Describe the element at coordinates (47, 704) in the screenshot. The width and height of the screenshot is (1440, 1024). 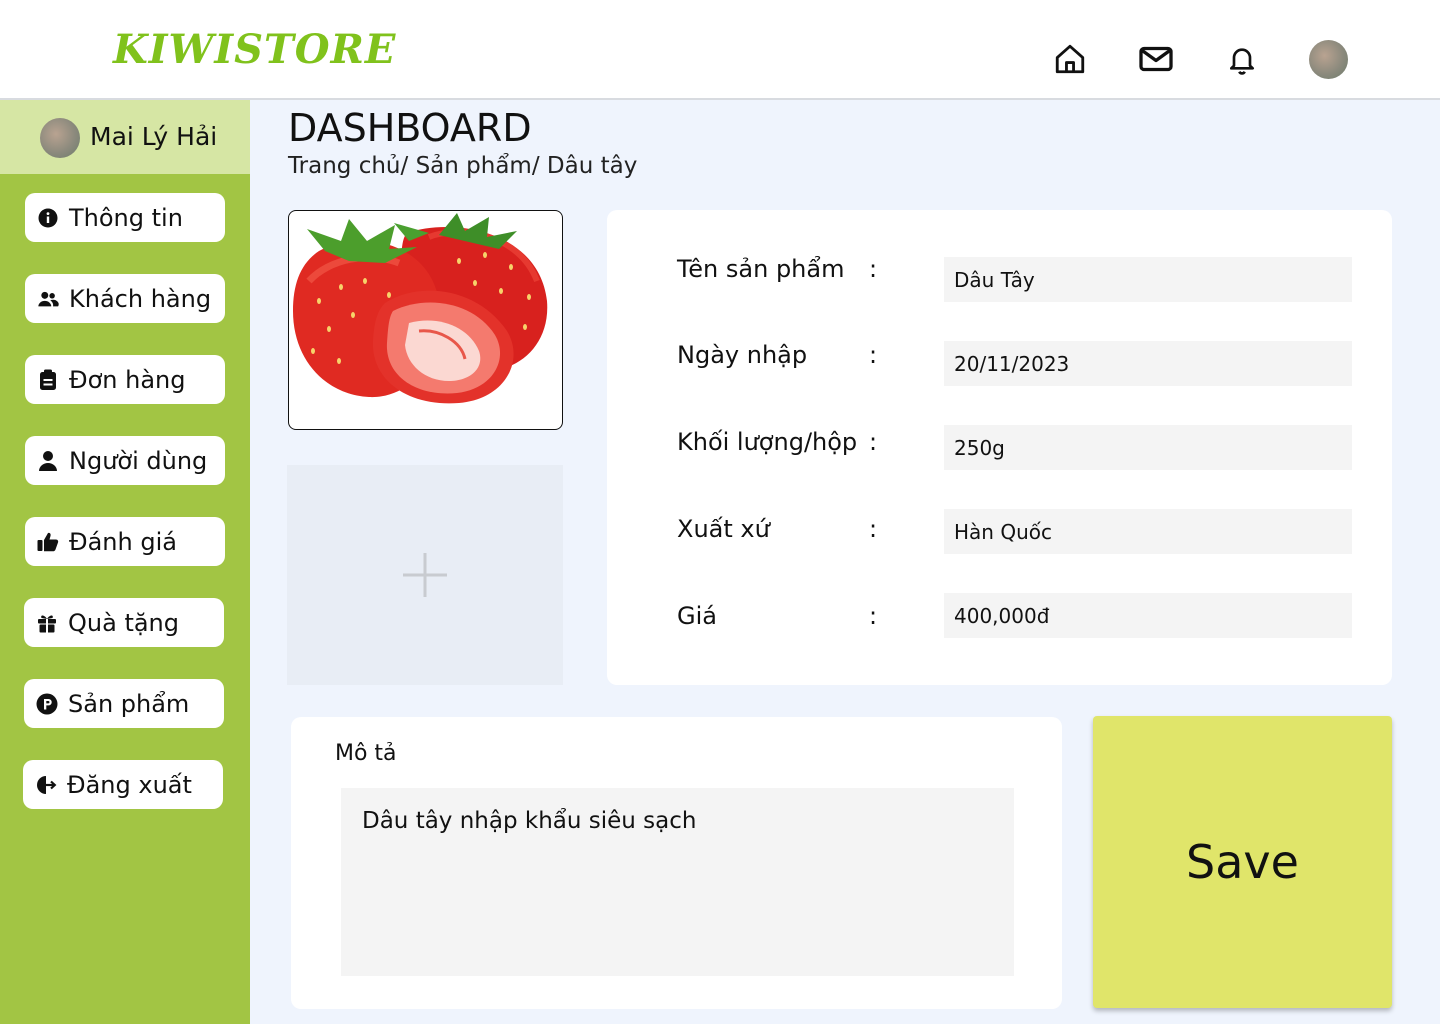
I see `product-icon` at that location.